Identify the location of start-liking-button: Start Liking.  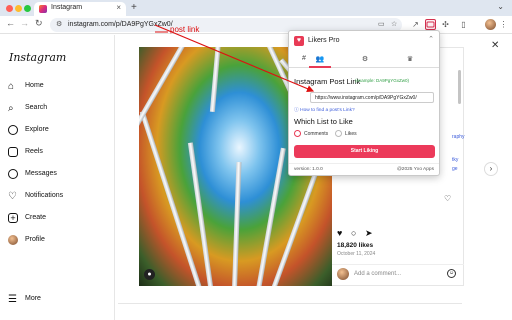
(364, 151).